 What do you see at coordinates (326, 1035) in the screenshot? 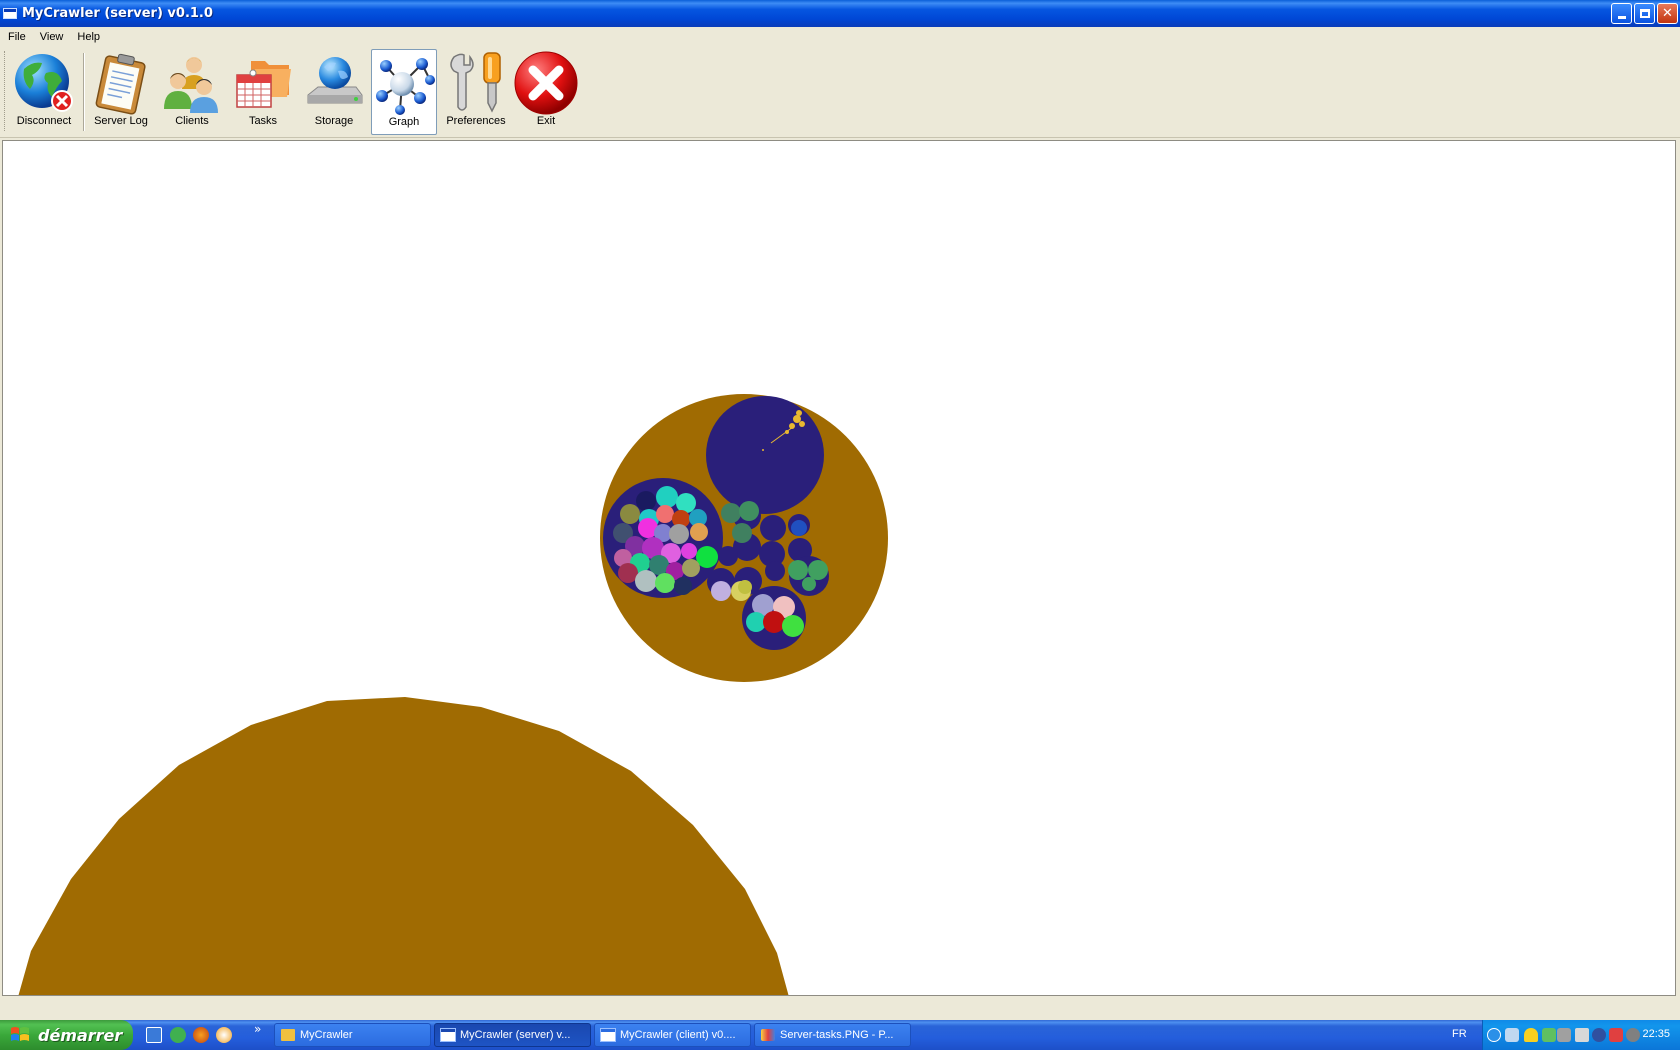
I see `task-label: MyCrawler` at bounding box center [326, 1035].